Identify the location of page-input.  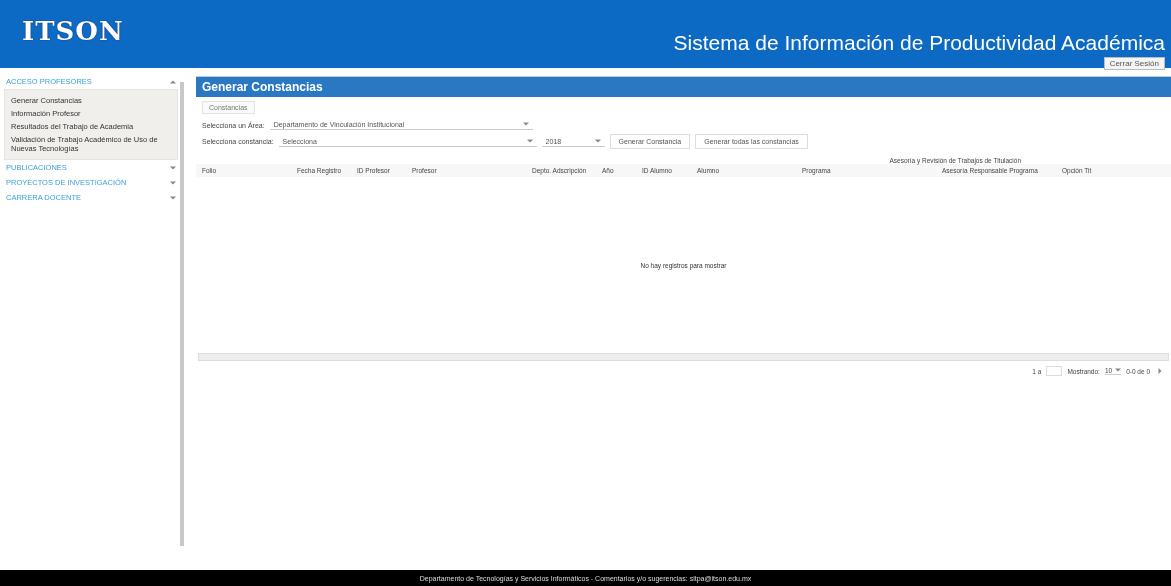
(1054, 371).